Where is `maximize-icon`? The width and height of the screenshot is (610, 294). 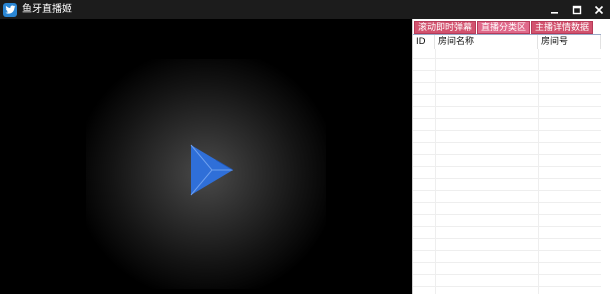
maximize-icon is located at coordinates (577, 9).